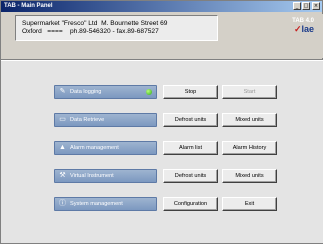 This screenshot has width=323, height=244. I want to click on data-logging-label: ✎ Data logging, so click(105, 92).